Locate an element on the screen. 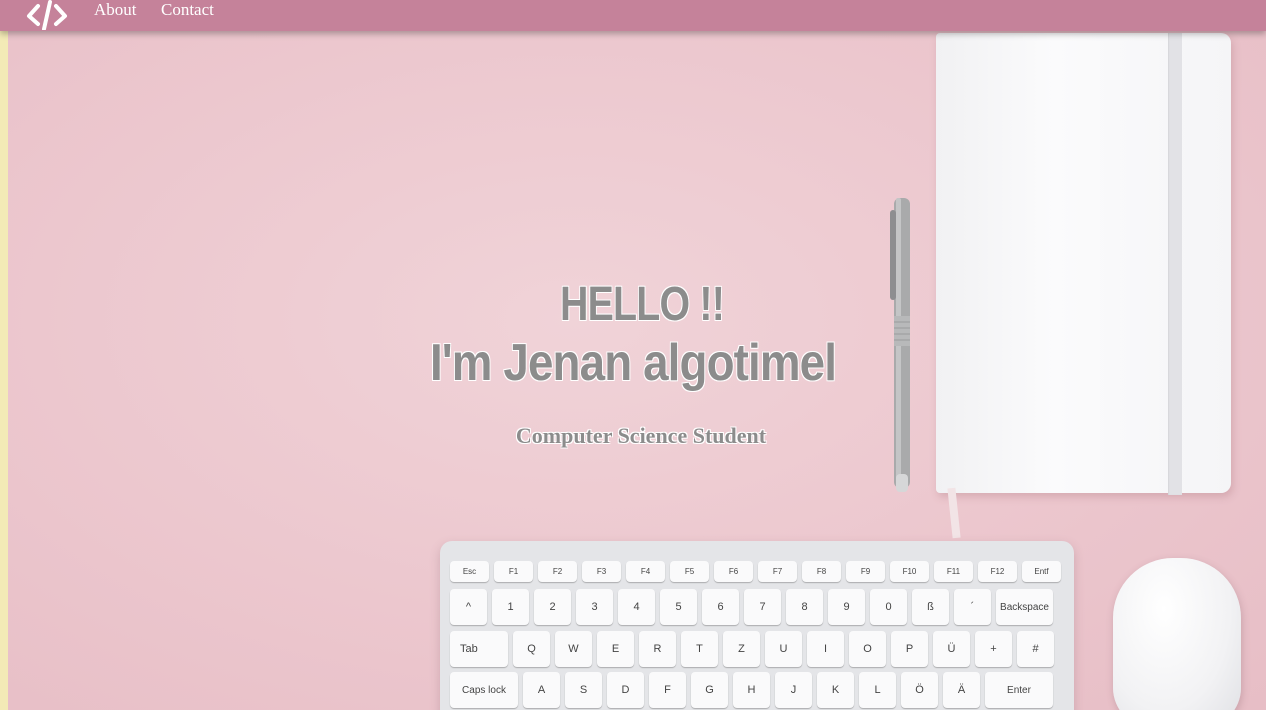  hero-name: I'm Jenan algotimel is located at coordinates (633, 363).